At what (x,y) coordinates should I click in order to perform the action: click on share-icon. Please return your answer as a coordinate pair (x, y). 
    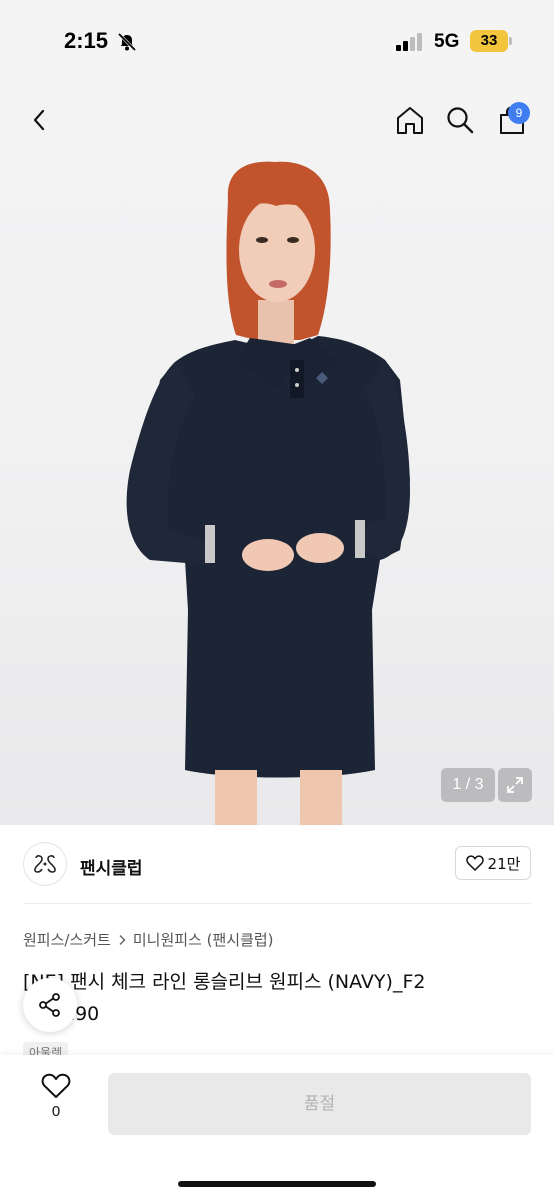
    Looking at the image, I should click on (49, 1005).